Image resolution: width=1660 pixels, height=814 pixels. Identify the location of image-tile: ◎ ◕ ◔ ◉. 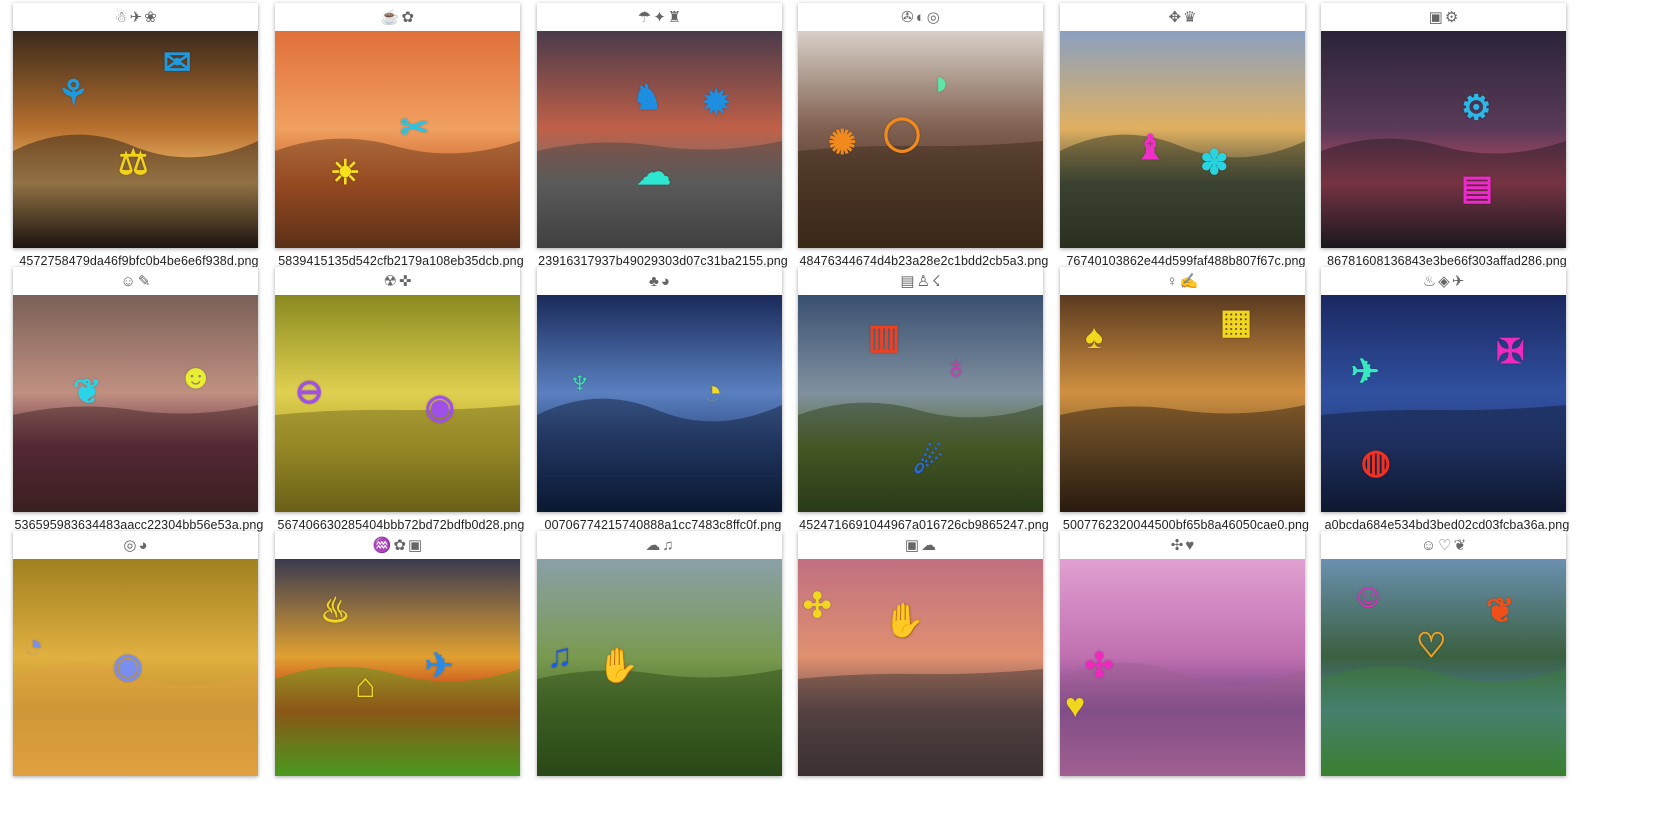
(139, 668).